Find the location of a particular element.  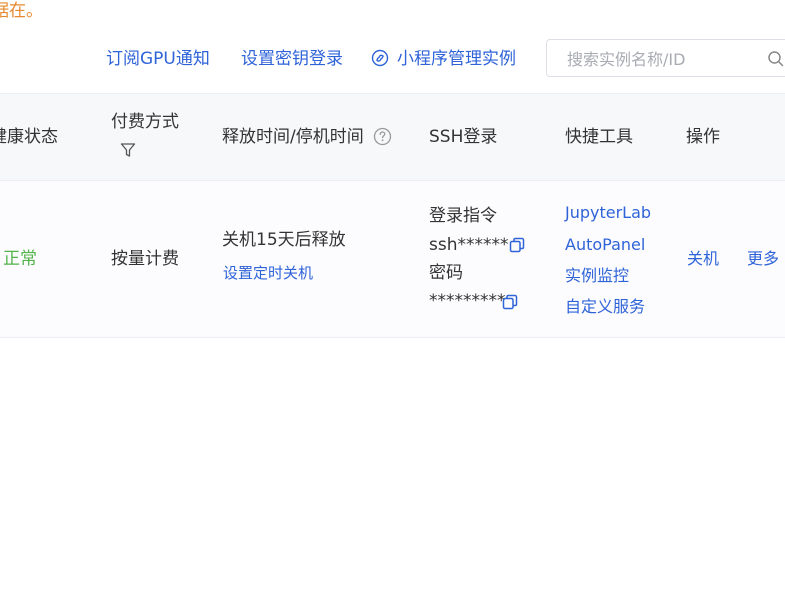

set-timer-link: 设置定时关机 is located at coordinates (268, 273).